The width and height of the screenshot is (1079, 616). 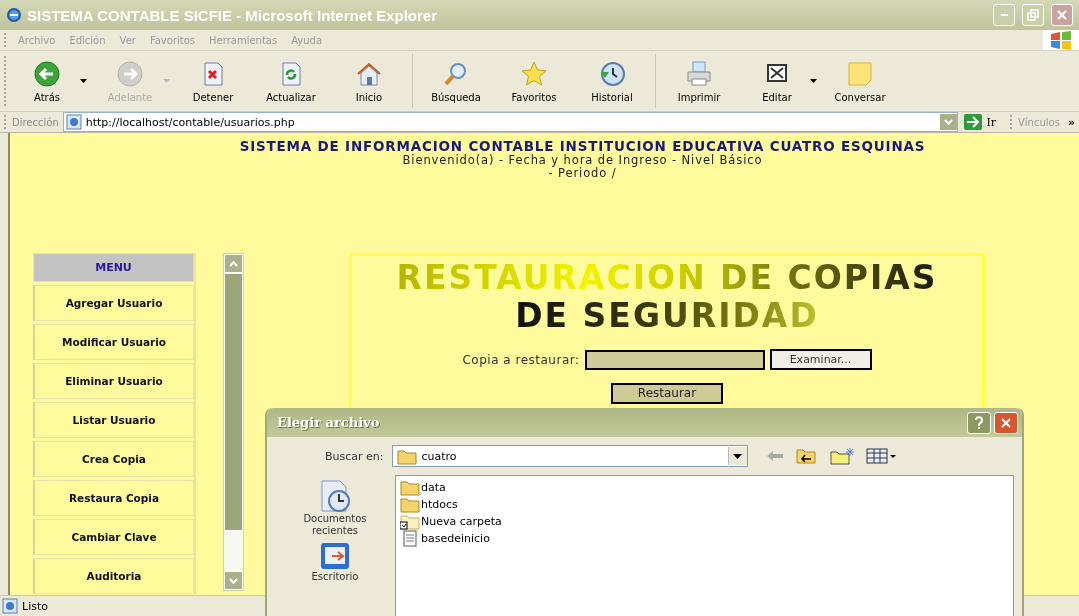 I want to click on period-text: - Periodo /, so click(x=582, y=173).